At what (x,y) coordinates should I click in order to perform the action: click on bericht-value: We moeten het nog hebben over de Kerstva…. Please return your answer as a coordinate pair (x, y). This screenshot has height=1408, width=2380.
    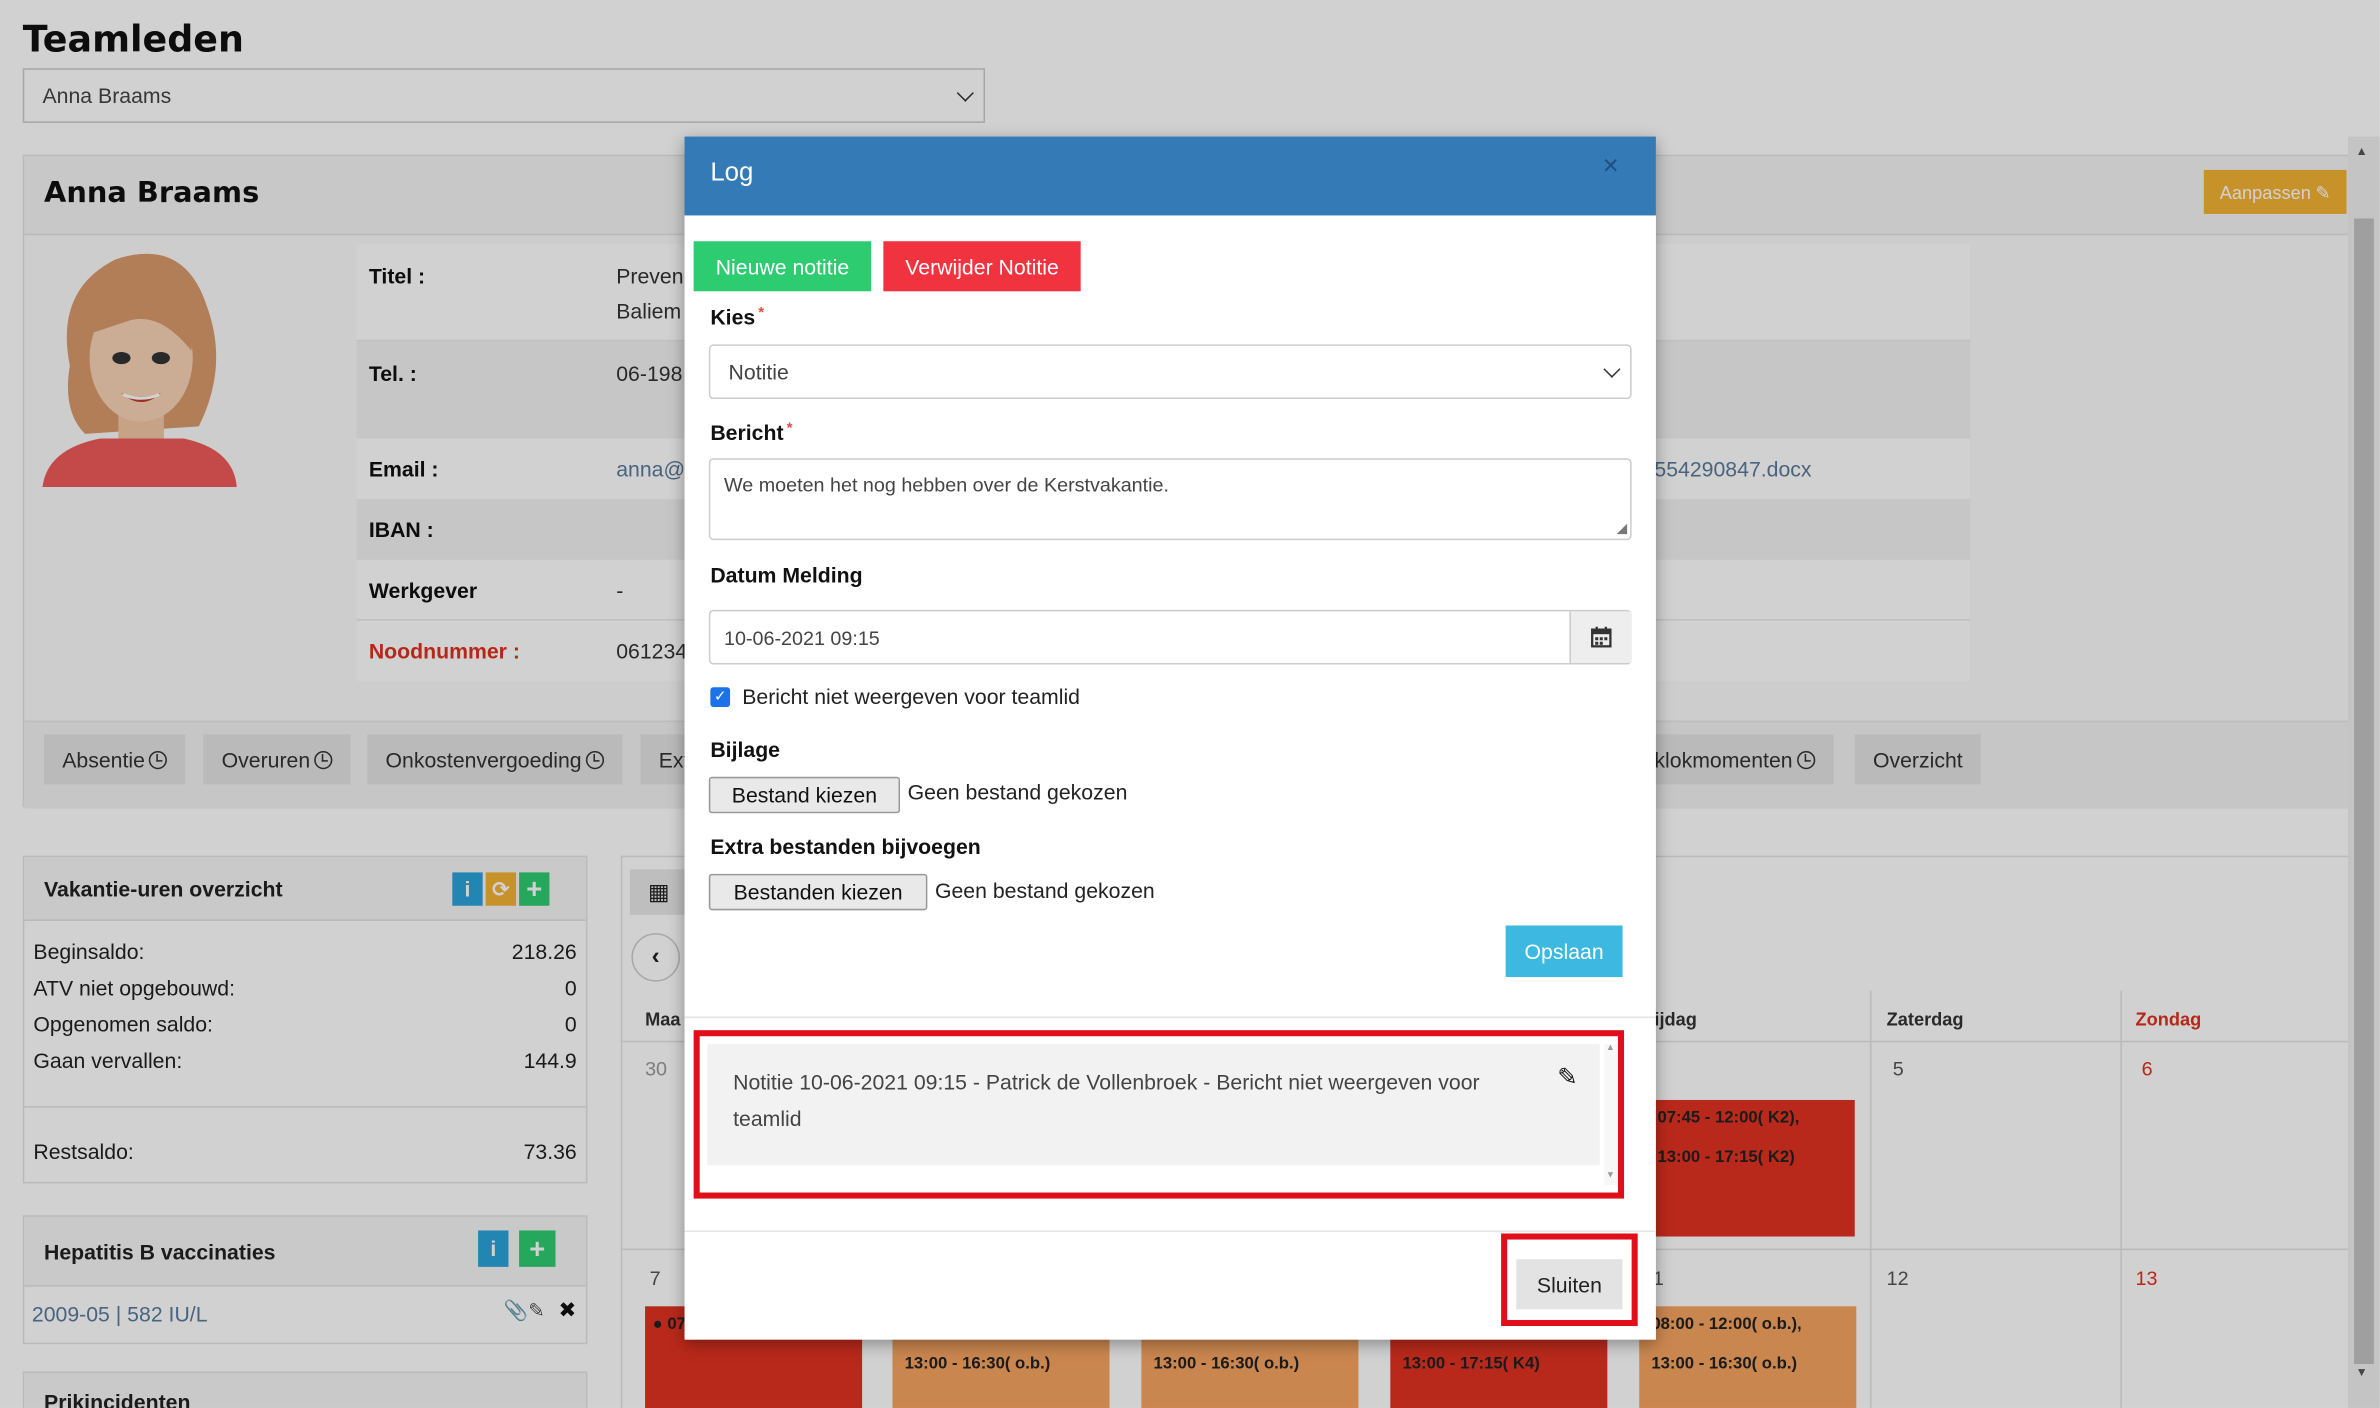
    Looking at the image, I should click on (946, 485).